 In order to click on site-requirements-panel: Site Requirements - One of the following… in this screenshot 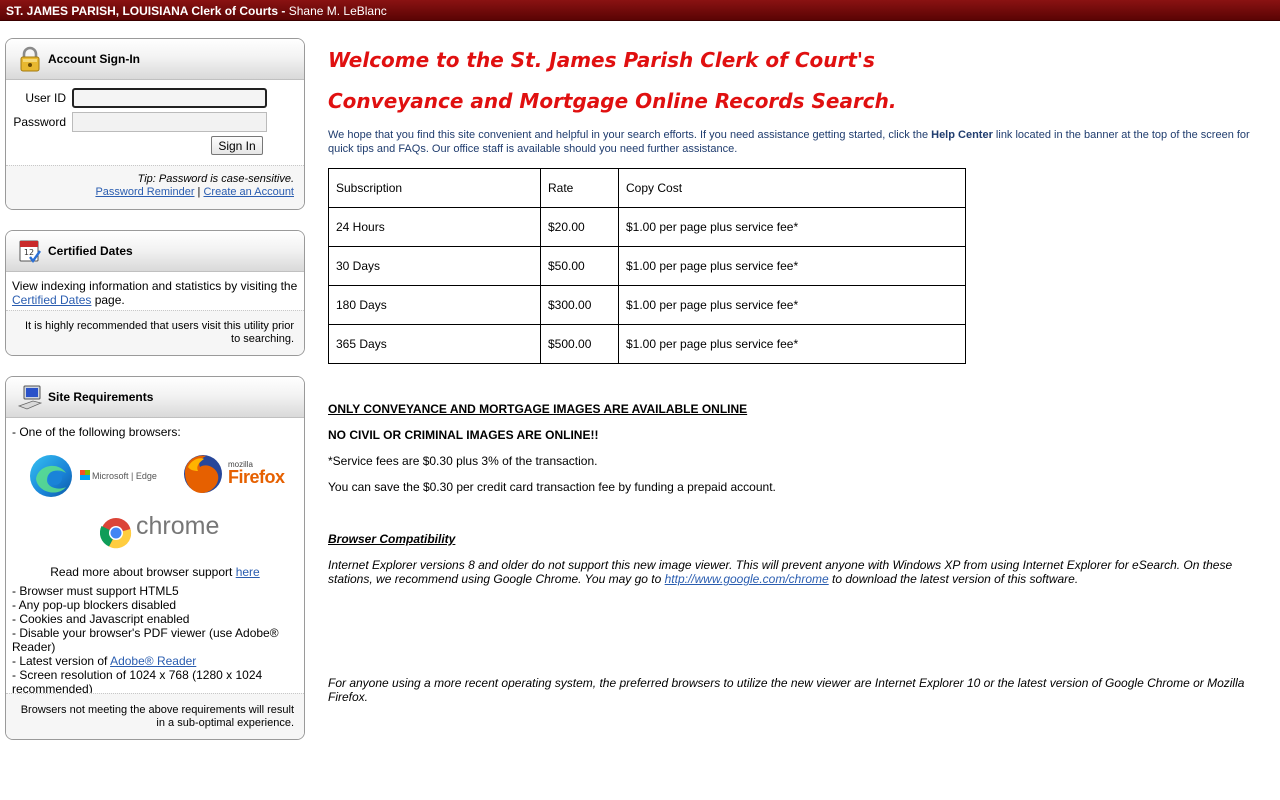, I will do `click(155, 558)`.